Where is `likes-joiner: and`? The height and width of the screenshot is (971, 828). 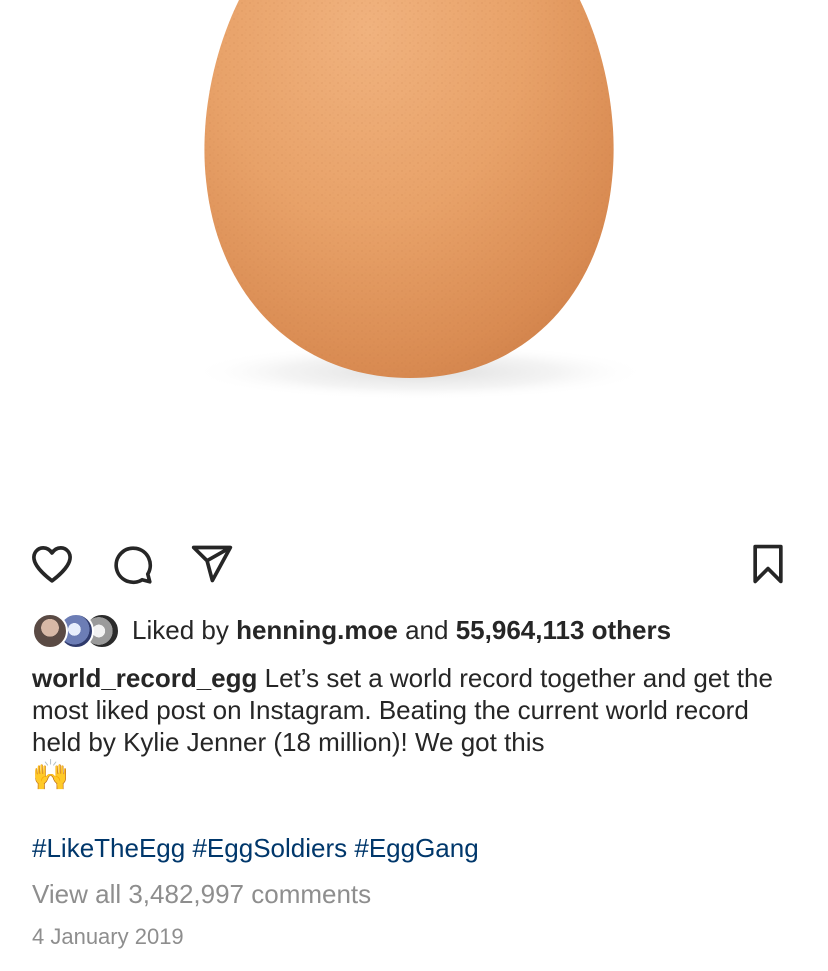
likes-joiner: and is located at coordinates (427, 630).